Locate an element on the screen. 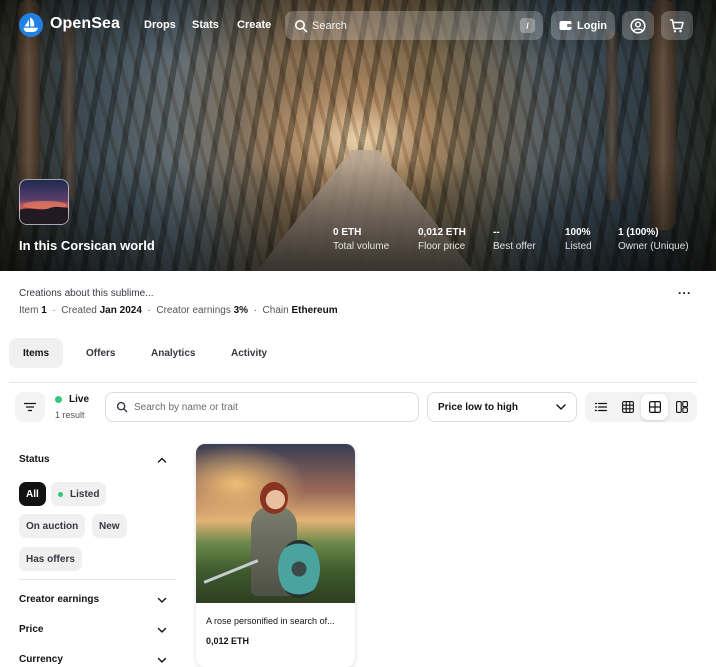 The width and height of the screenshot is (716, 667). grid-view-button is located at coordinates (654, 407).